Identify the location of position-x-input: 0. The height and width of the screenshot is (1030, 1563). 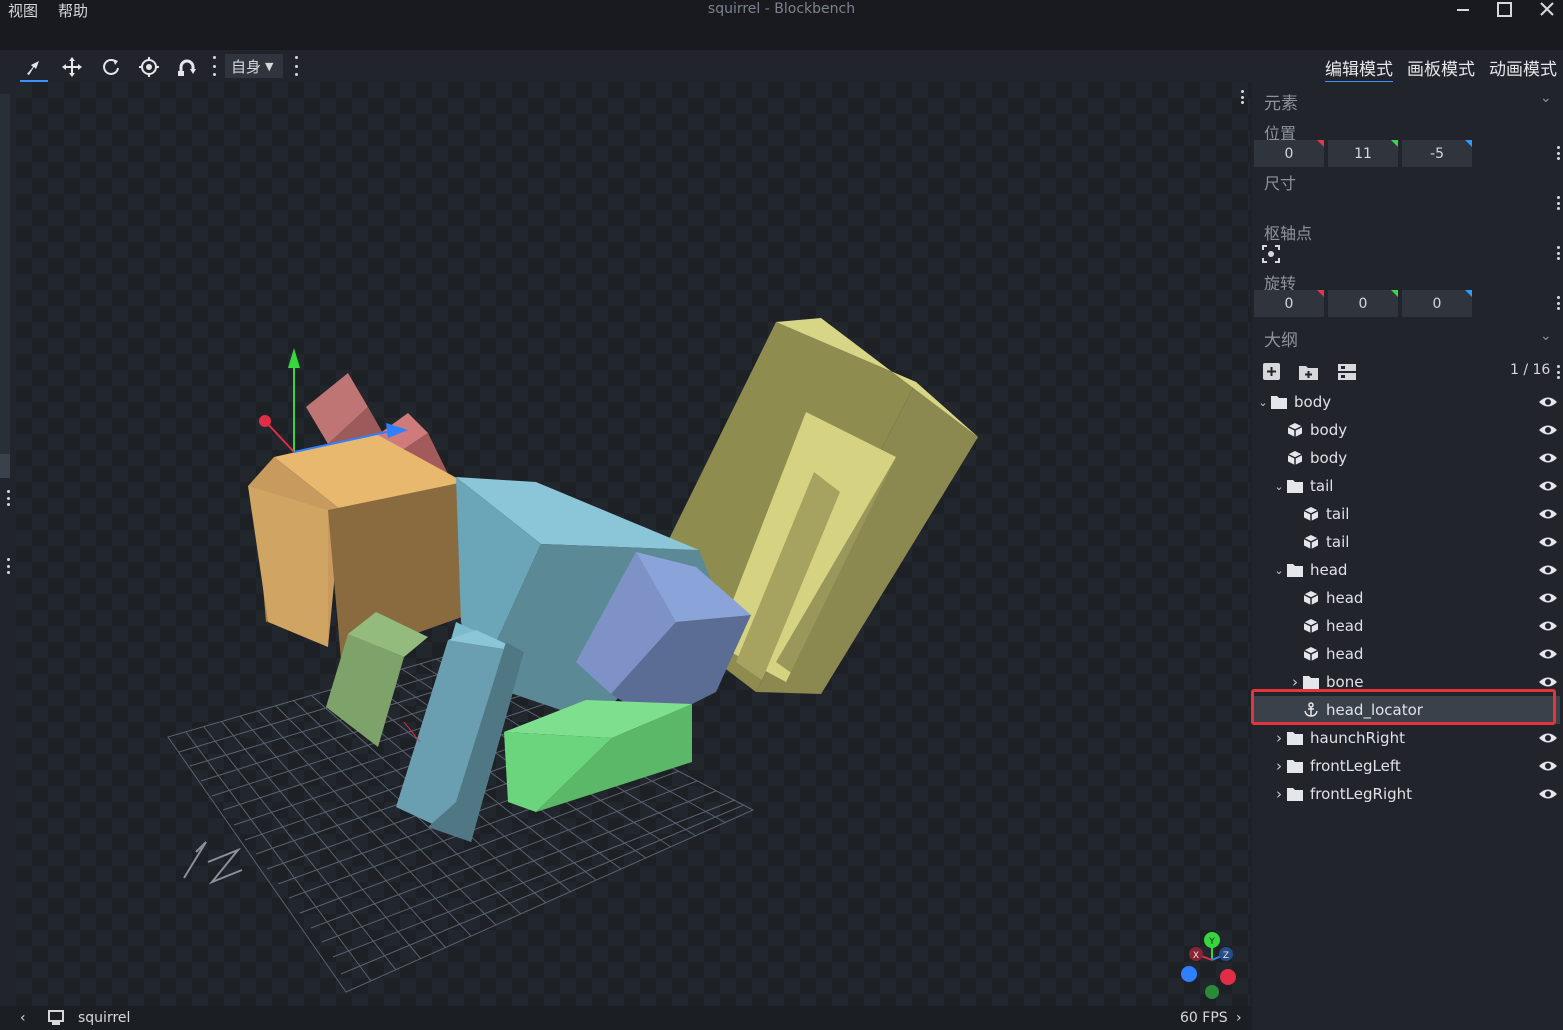
(1289, 153).